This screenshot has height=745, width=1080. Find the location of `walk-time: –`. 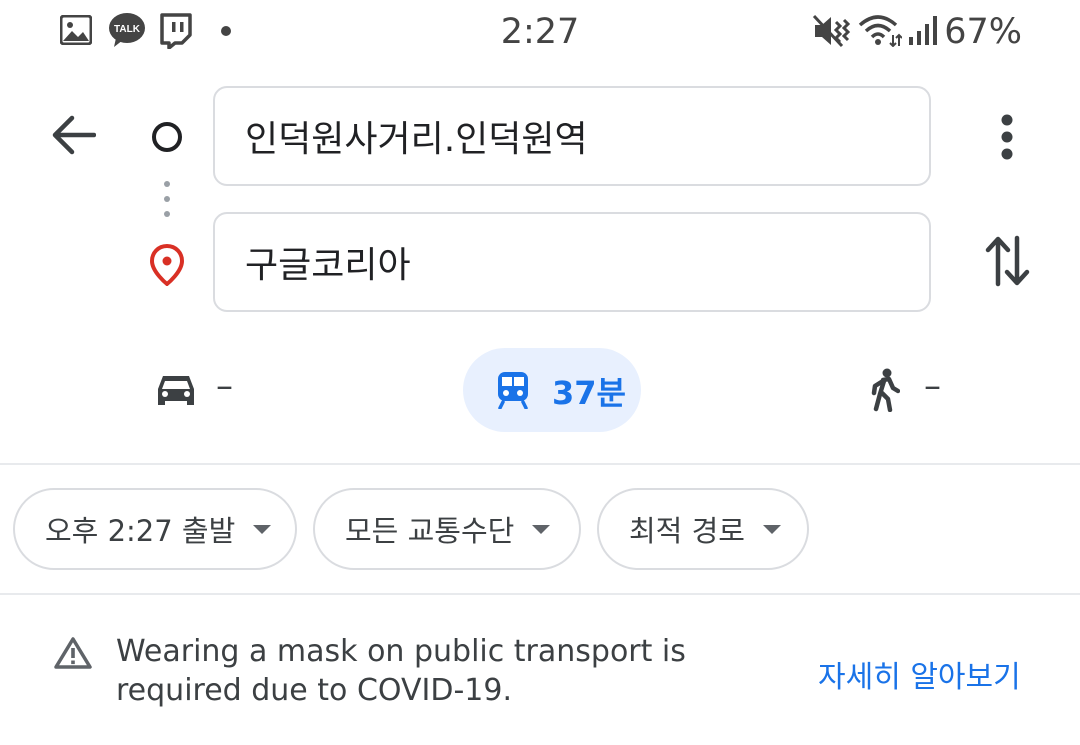

walk-time: – is located at coordinates (932, 386).